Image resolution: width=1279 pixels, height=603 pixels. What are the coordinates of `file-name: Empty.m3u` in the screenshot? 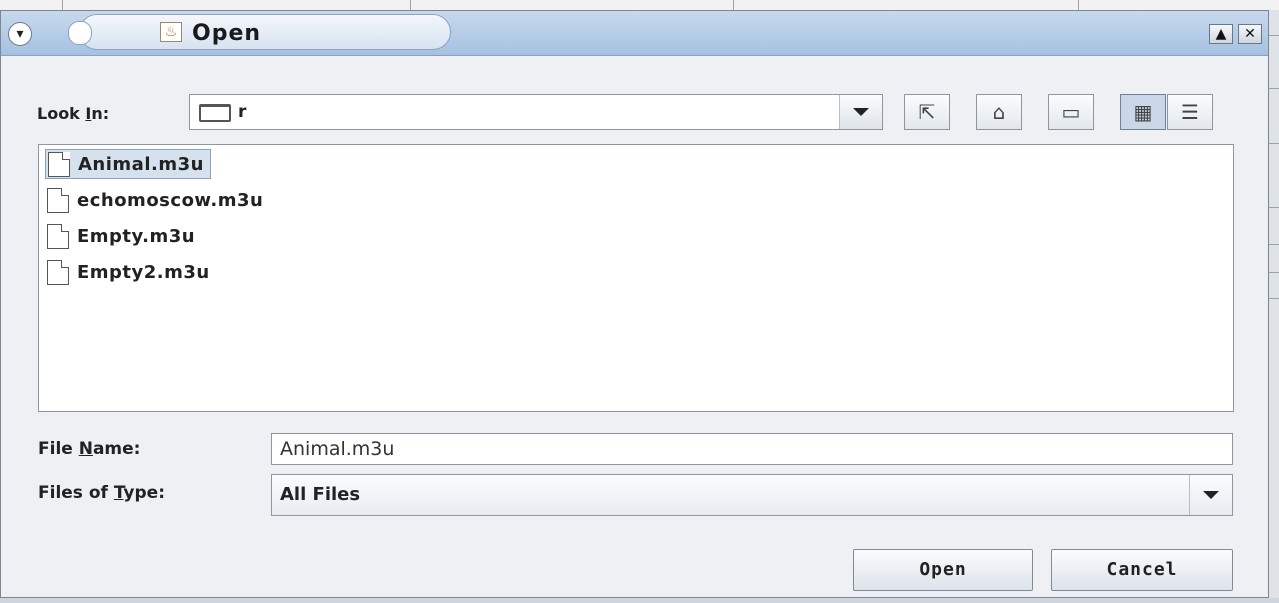 It's located at (136, 236).